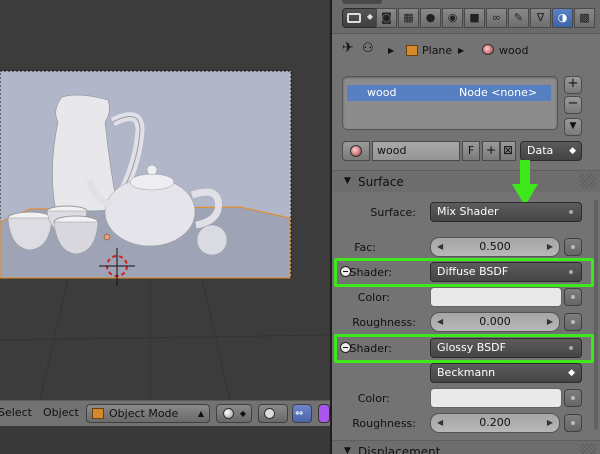  What do you see at coordinates (518, 18) in the screenshot?
I see `modifiers-wrench-icon: ✎` at bounding box center [518, 18].